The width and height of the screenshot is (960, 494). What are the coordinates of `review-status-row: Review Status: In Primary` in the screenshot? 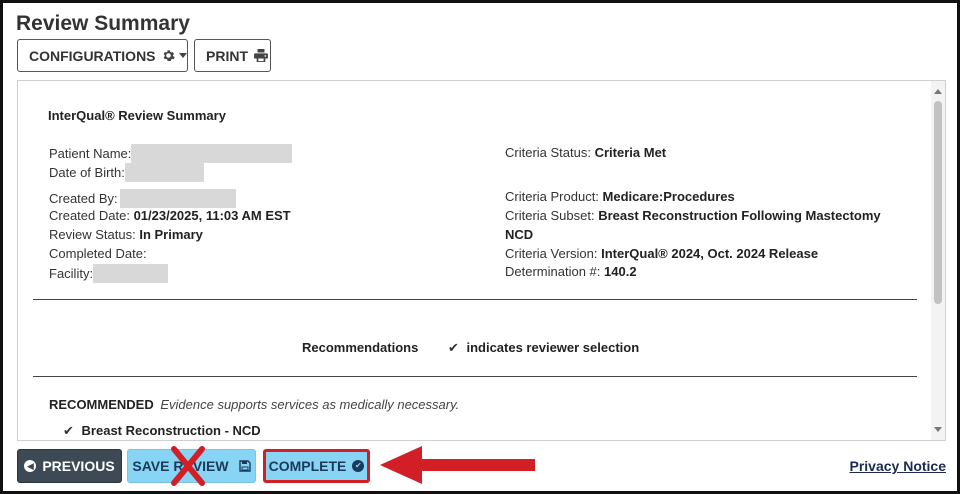 It's located at (126, 234).